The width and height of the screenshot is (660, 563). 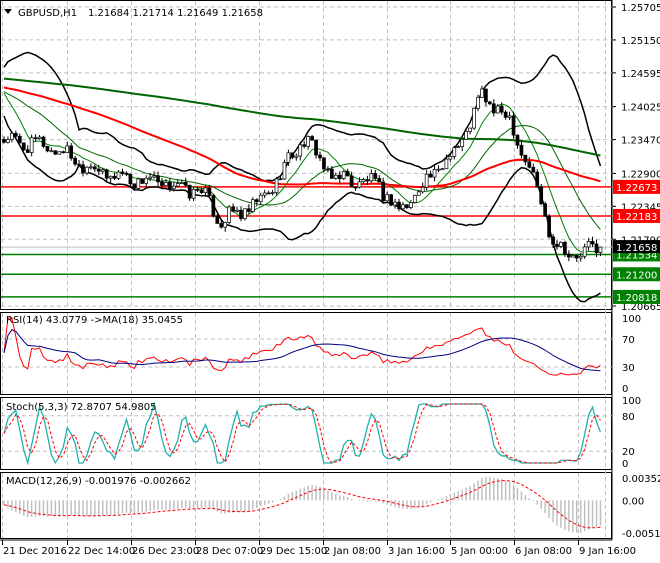 I want to click on rsi-tick: 30, so click(x=628, y=368).